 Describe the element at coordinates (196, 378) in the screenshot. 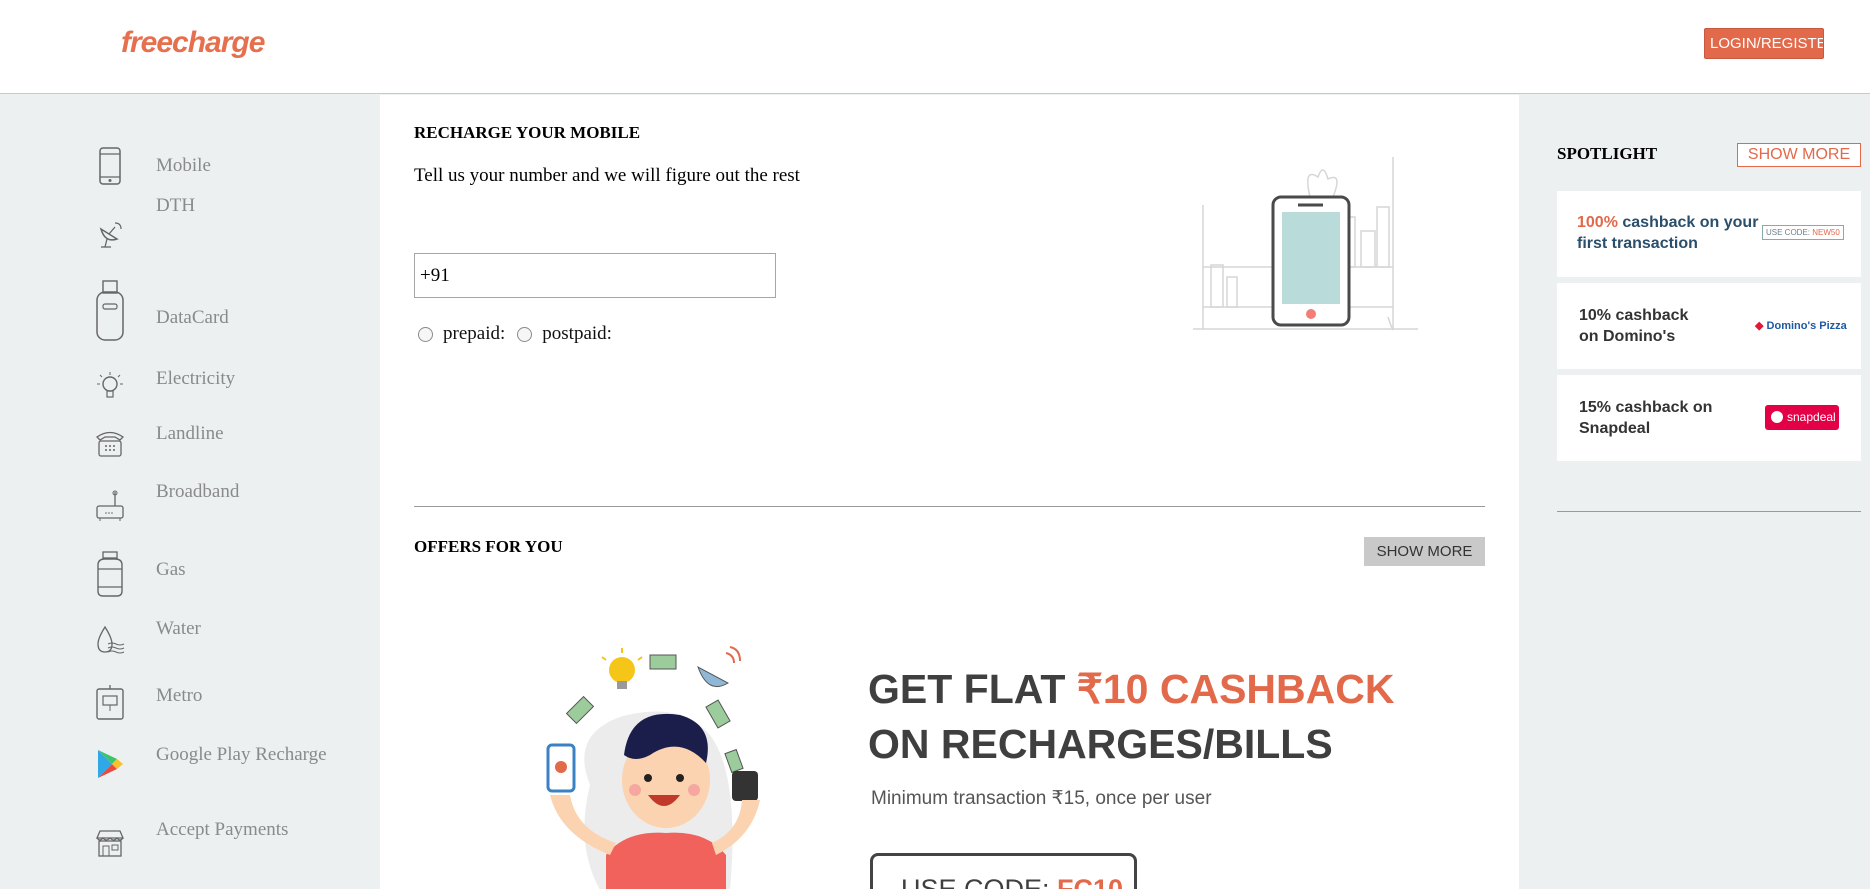

I see `sidebar-item-label: Electricity` at that location.